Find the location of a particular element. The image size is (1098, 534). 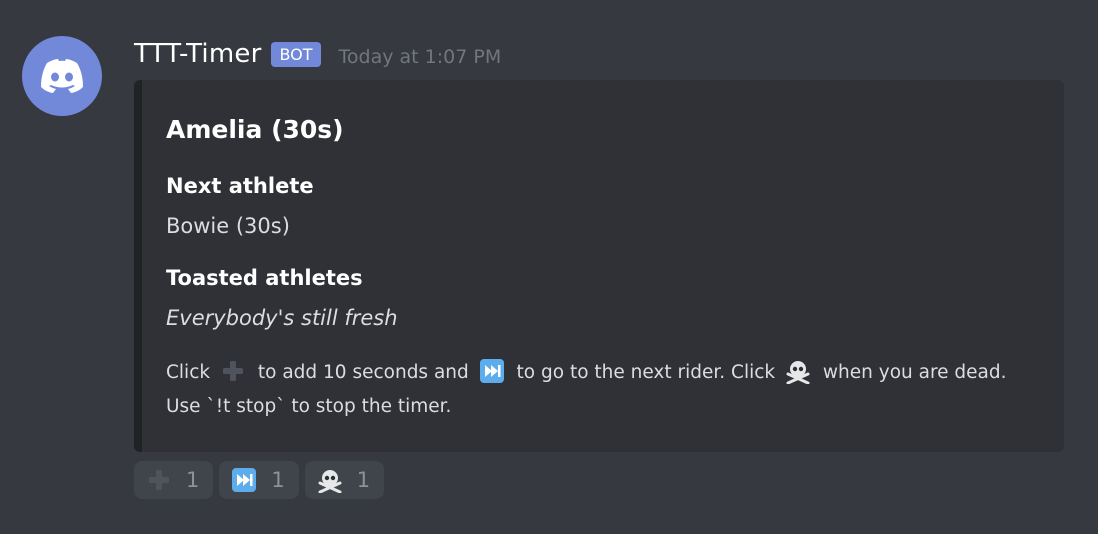

embed-field-name-toasted-athletes: Toasted athletes is located at coordinates (264, 278).